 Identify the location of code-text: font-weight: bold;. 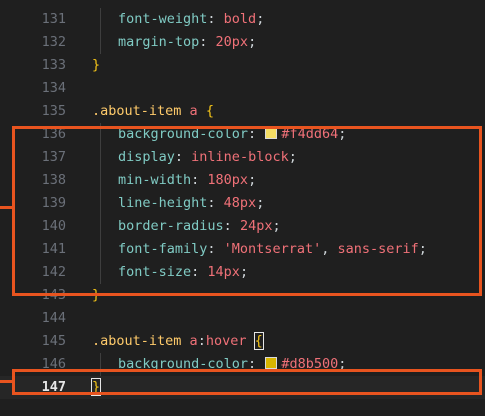
(191, 19).